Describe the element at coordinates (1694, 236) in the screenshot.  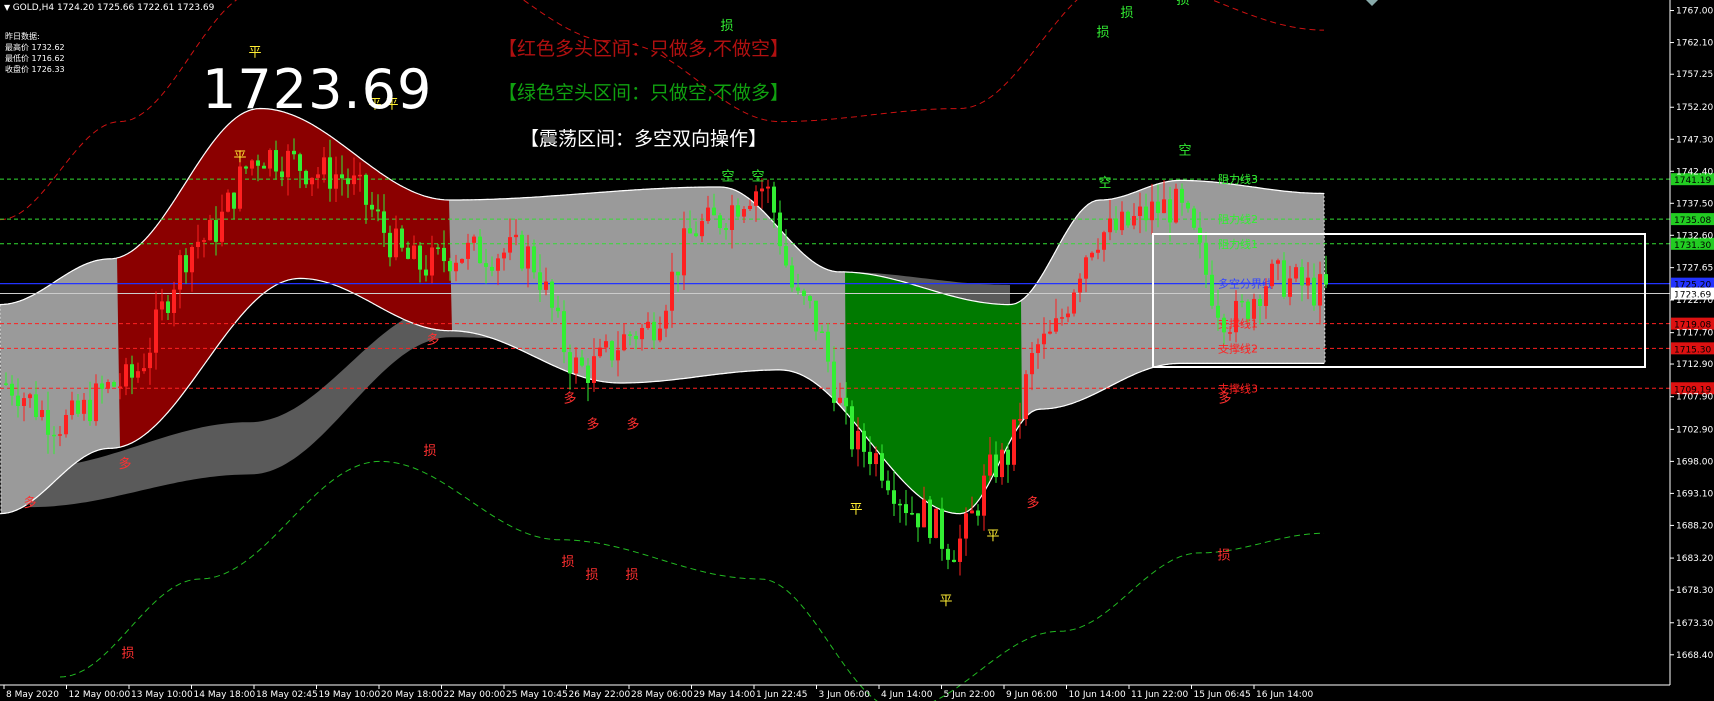
I see `price-tick-label: 1732.60` at that location.